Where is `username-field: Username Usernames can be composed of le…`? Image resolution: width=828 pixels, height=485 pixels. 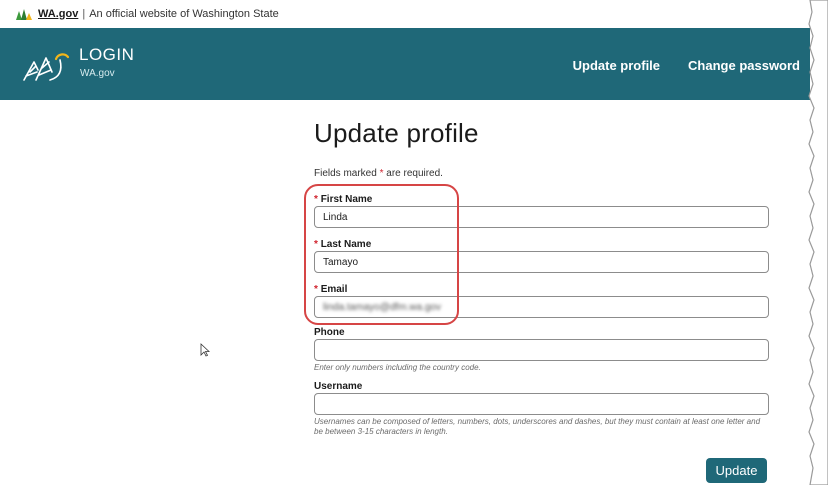 username-field: Username Usernames can be composed of le… is located at coordinates (541, 409).